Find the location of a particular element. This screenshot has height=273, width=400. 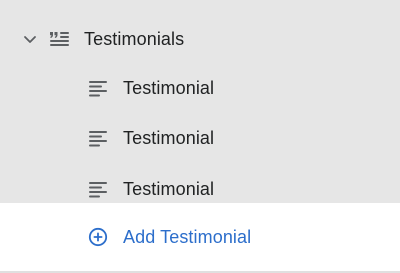

circle-plus-icon is located at coordinates (98, 237).